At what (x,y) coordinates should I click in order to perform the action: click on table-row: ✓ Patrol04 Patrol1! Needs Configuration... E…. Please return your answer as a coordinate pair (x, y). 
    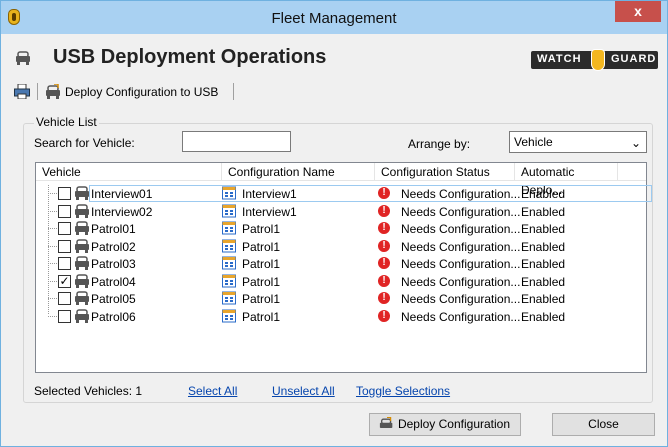
    Looking at the image, I should click on (341, 281).